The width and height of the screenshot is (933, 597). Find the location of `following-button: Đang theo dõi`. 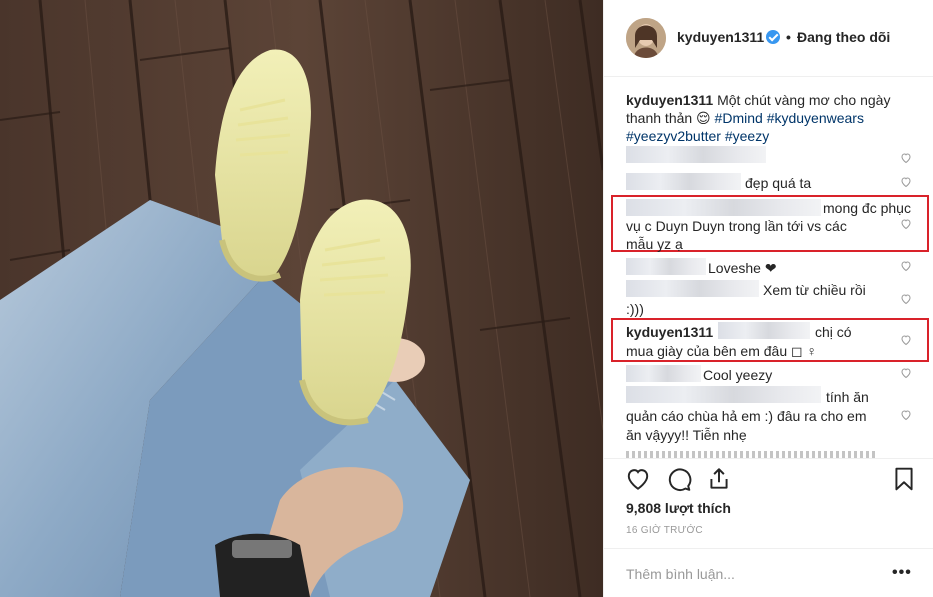

following-button: Đang theo dõi is located at coordinates (843, 37).